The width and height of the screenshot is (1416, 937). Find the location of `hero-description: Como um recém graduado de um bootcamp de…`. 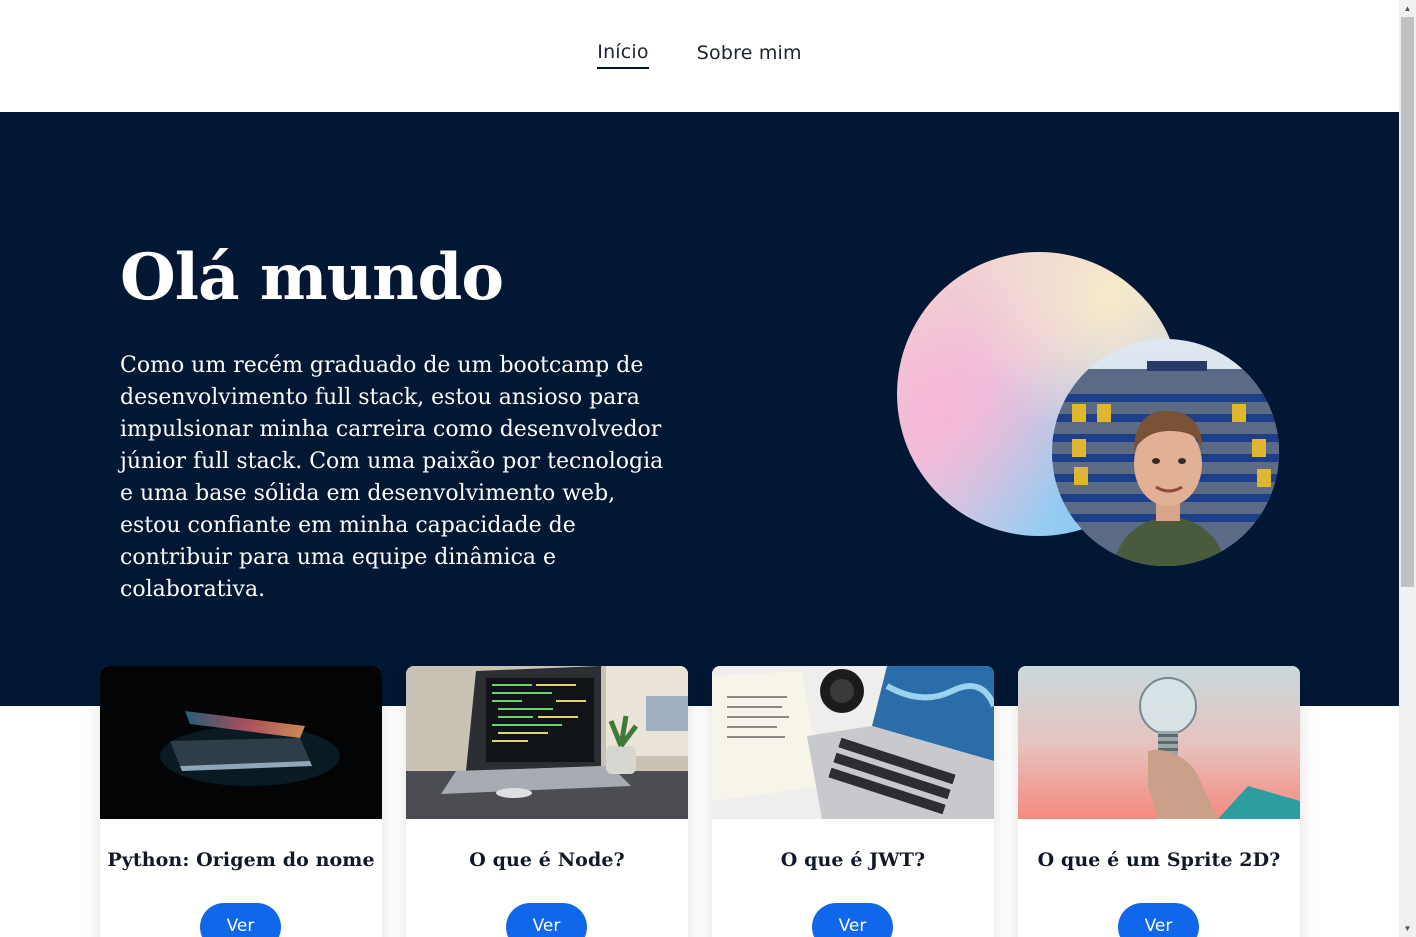

hero-description: Como um recém graduado de um bootcamp de… is located at coordinates (392, 477).